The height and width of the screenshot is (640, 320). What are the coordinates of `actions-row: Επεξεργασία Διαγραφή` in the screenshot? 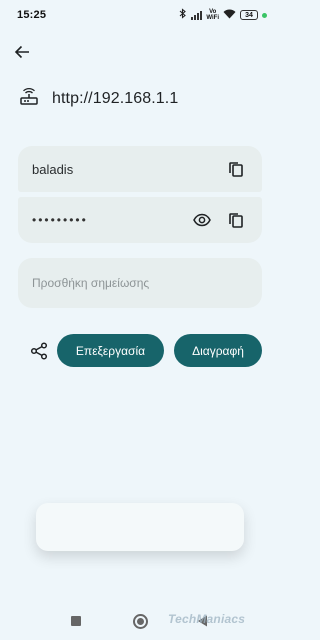 It's located at (140, 350).